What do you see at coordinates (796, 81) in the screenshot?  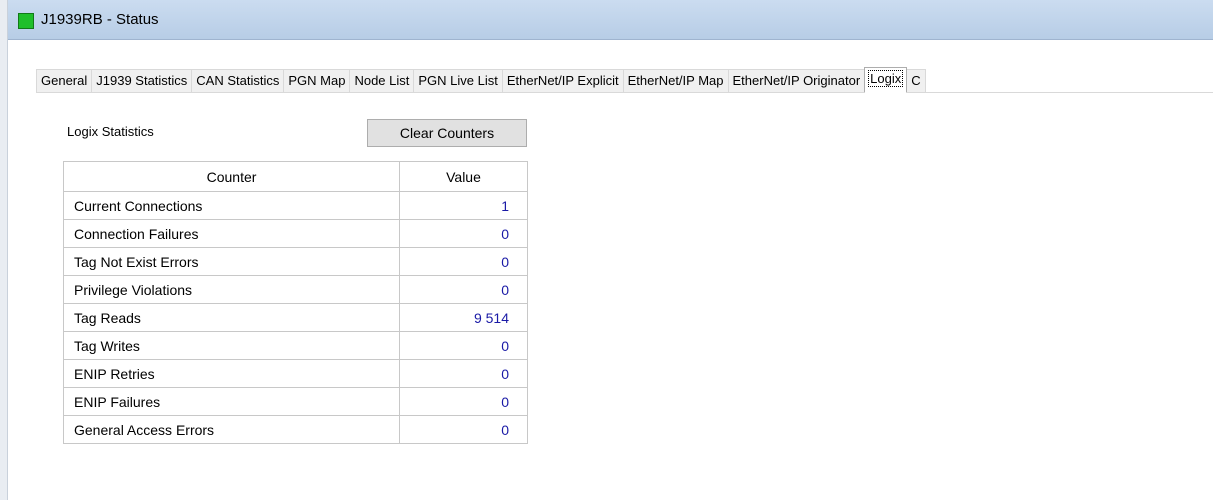 I see `tab-ethernetip-originator: EtherNet/IP Originator` at bounding box center [796, 81].